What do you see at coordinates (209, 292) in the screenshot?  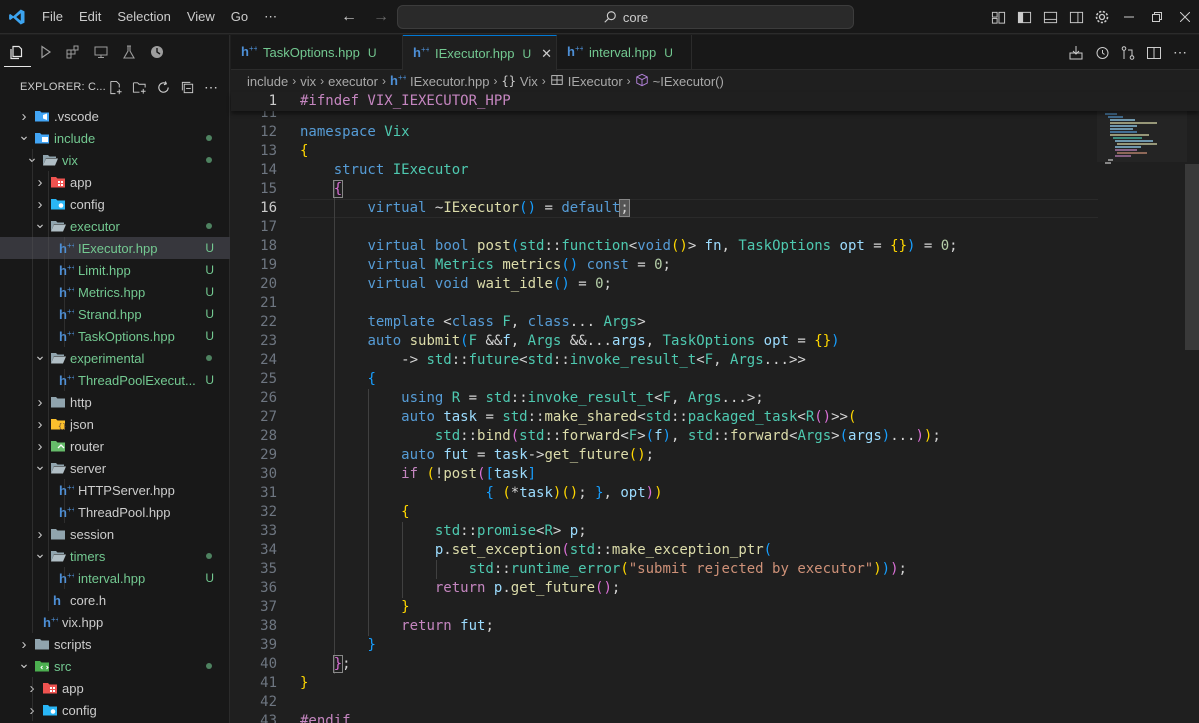 I see `git-status-badge: U` at bounding box center [209, 292].